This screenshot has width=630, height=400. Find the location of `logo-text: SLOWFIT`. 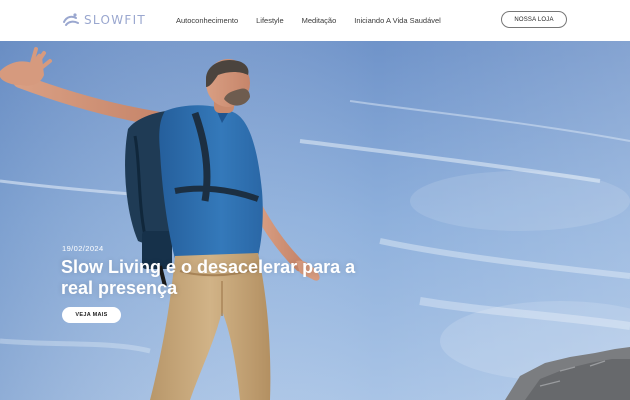

logo-text: SLOWFIT is located at coordinates (115, 20).